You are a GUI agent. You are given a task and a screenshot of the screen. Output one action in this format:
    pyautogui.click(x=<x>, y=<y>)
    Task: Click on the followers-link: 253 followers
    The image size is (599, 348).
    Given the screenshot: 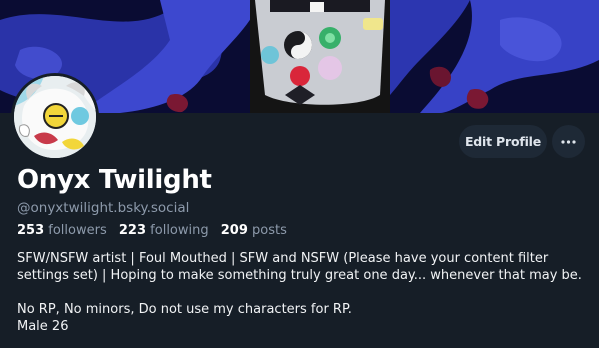 What is the action you would take?
    pyautogui.click(x=62, y=230)
    